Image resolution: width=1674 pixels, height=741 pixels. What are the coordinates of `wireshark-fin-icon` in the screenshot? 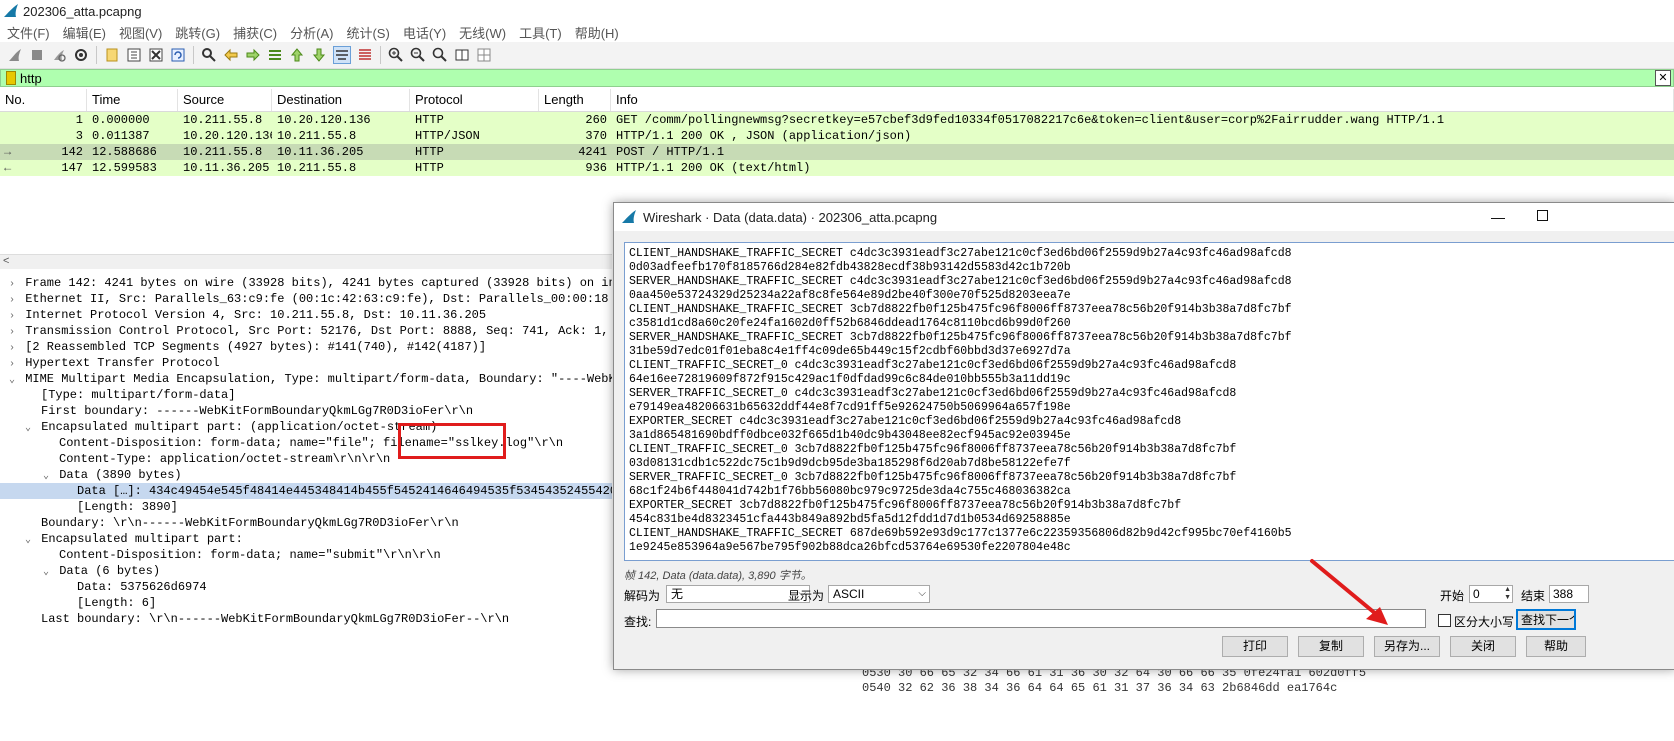 It's located at (11, 10).